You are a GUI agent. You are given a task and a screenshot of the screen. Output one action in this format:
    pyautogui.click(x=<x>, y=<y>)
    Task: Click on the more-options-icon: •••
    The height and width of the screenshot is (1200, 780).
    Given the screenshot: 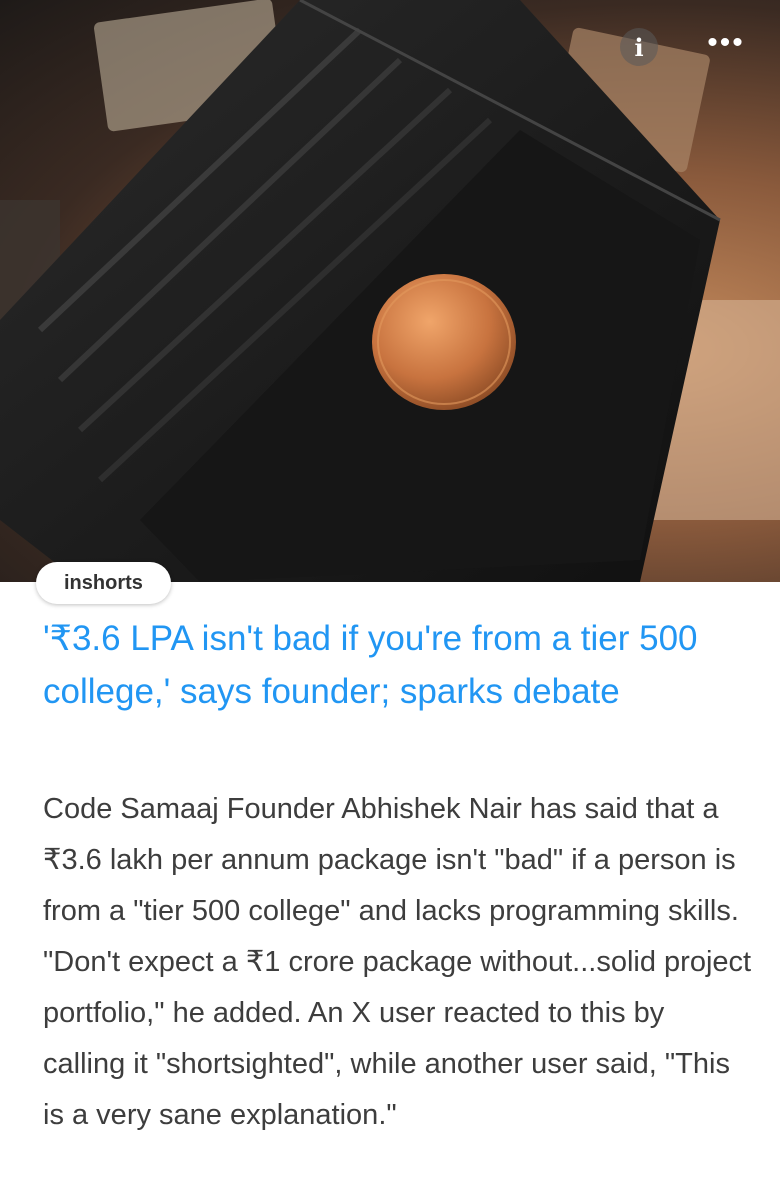 What is the action you would take?
    pyautogui.click(x=726, y=43)
    